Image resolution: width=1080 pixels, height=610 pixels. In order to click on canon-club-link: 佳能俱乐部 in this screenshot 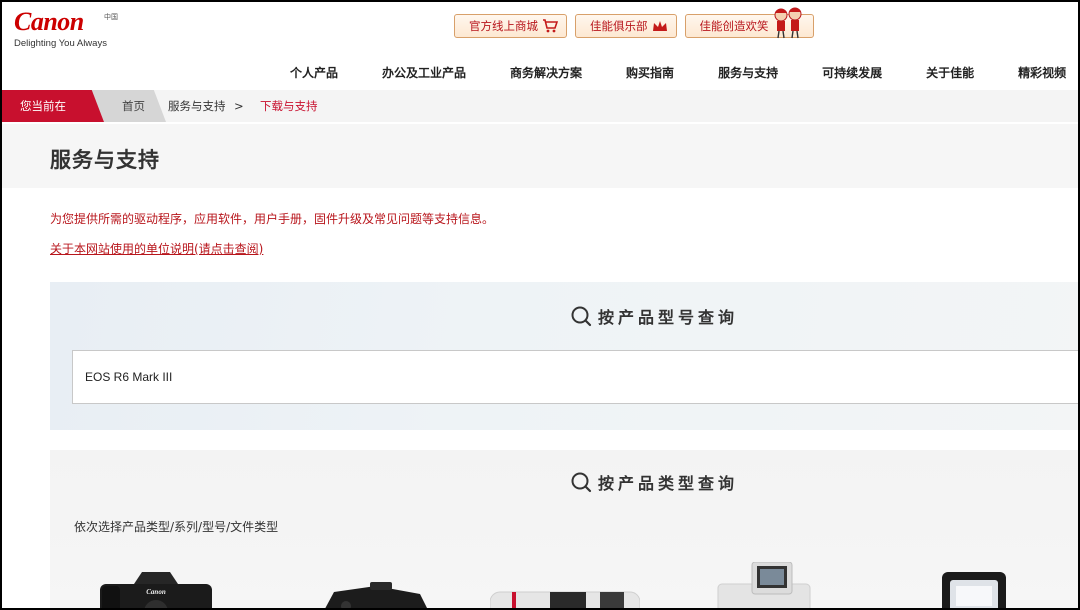, I will do `click(626, 26)`.